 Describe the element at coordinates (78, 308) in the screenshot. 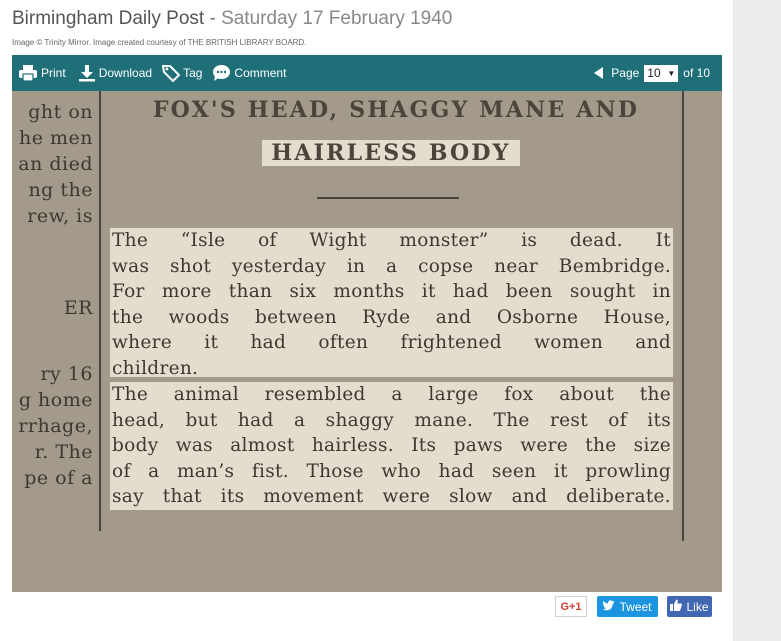

I see `adjacent-column-line: ER` at that location.